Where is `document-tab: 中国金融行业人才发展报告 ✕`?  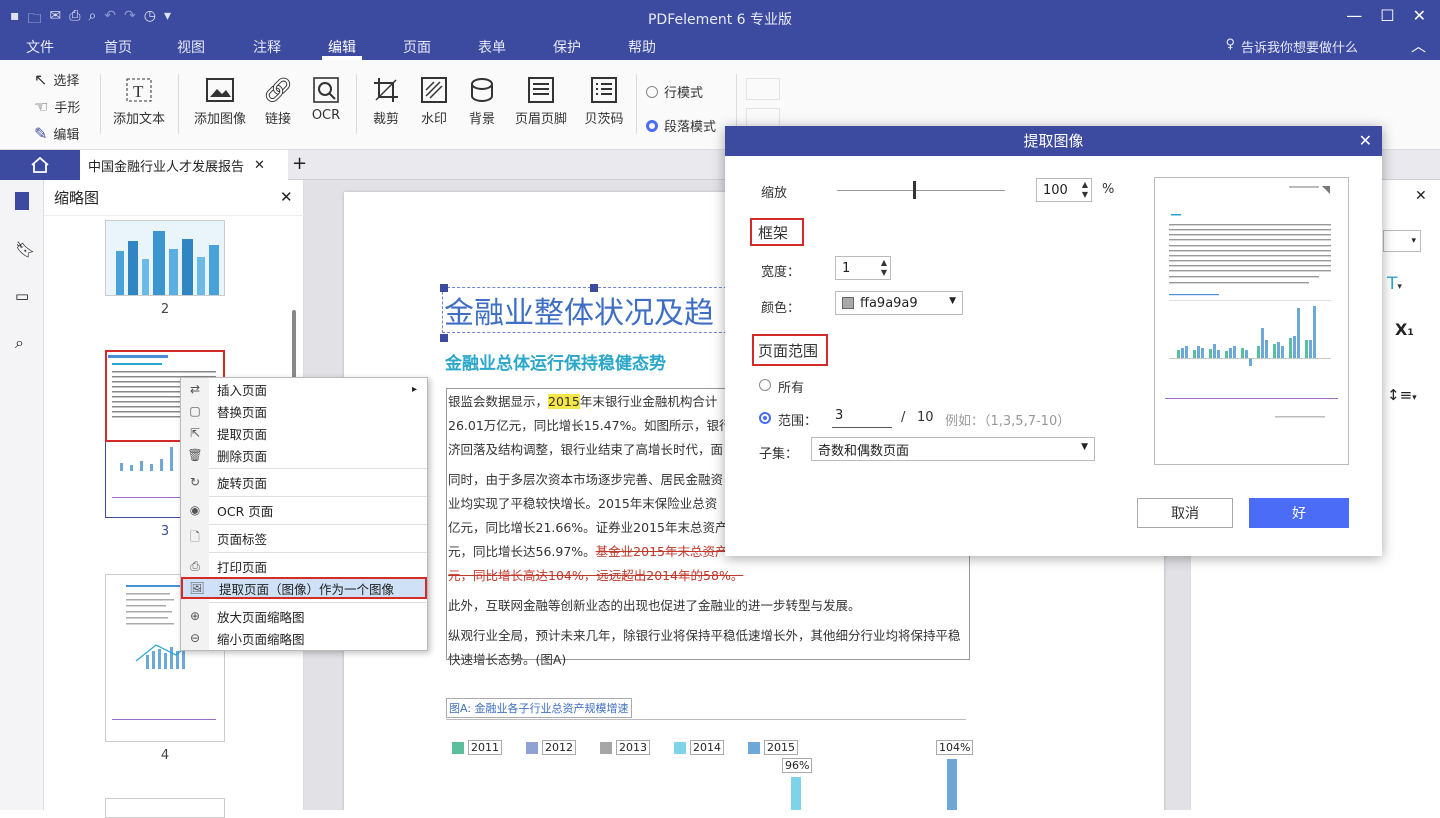 document-tab: 中国金融行业人才发展报告 ✕ is located at coordinates (184, 165).